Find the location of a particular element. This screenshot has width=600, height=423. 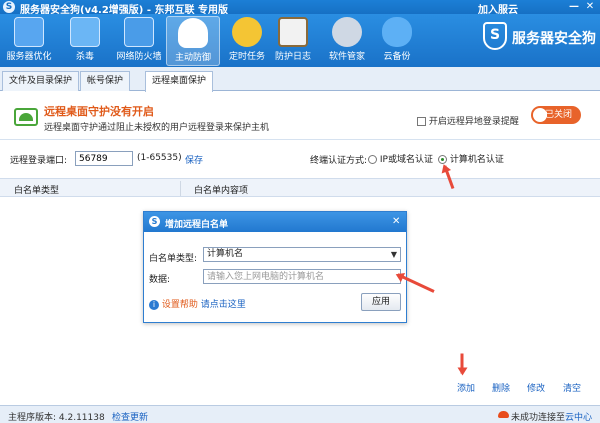

remote-desktop-icon is located at coordinates (26, 117).